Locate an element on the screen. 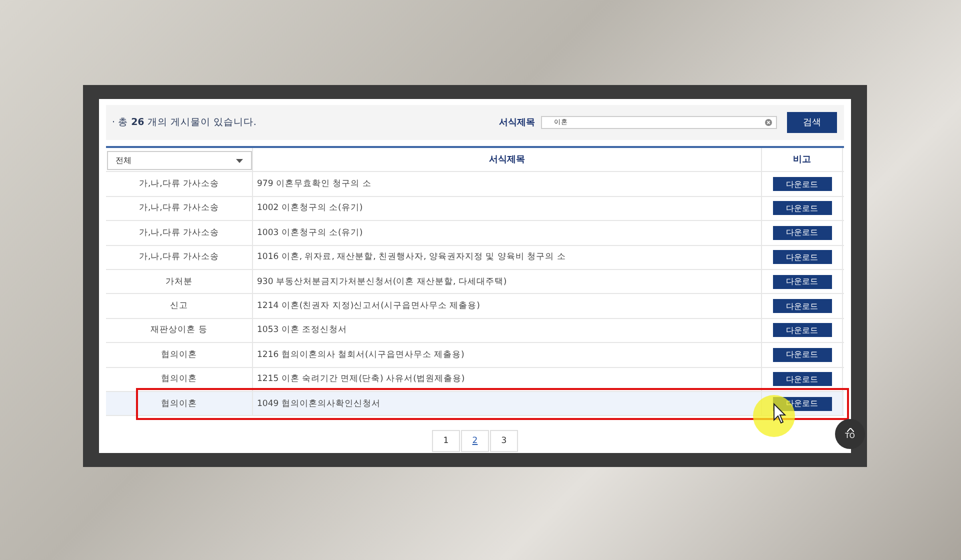 The width and height of the screenshot is (961, 560). table-cell: 1049 협의이혼의사확인신청서 is located at coordinates (318, 404).